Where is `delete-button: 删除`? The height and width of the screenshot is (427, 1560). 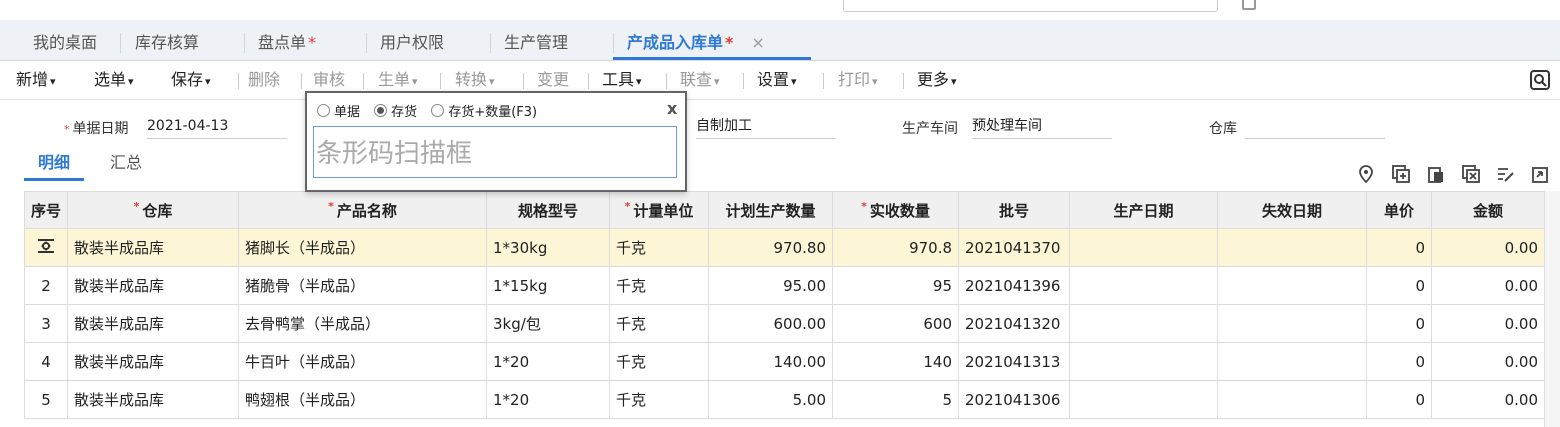 delete-button: 删除 is located at coordinates (264, 80).